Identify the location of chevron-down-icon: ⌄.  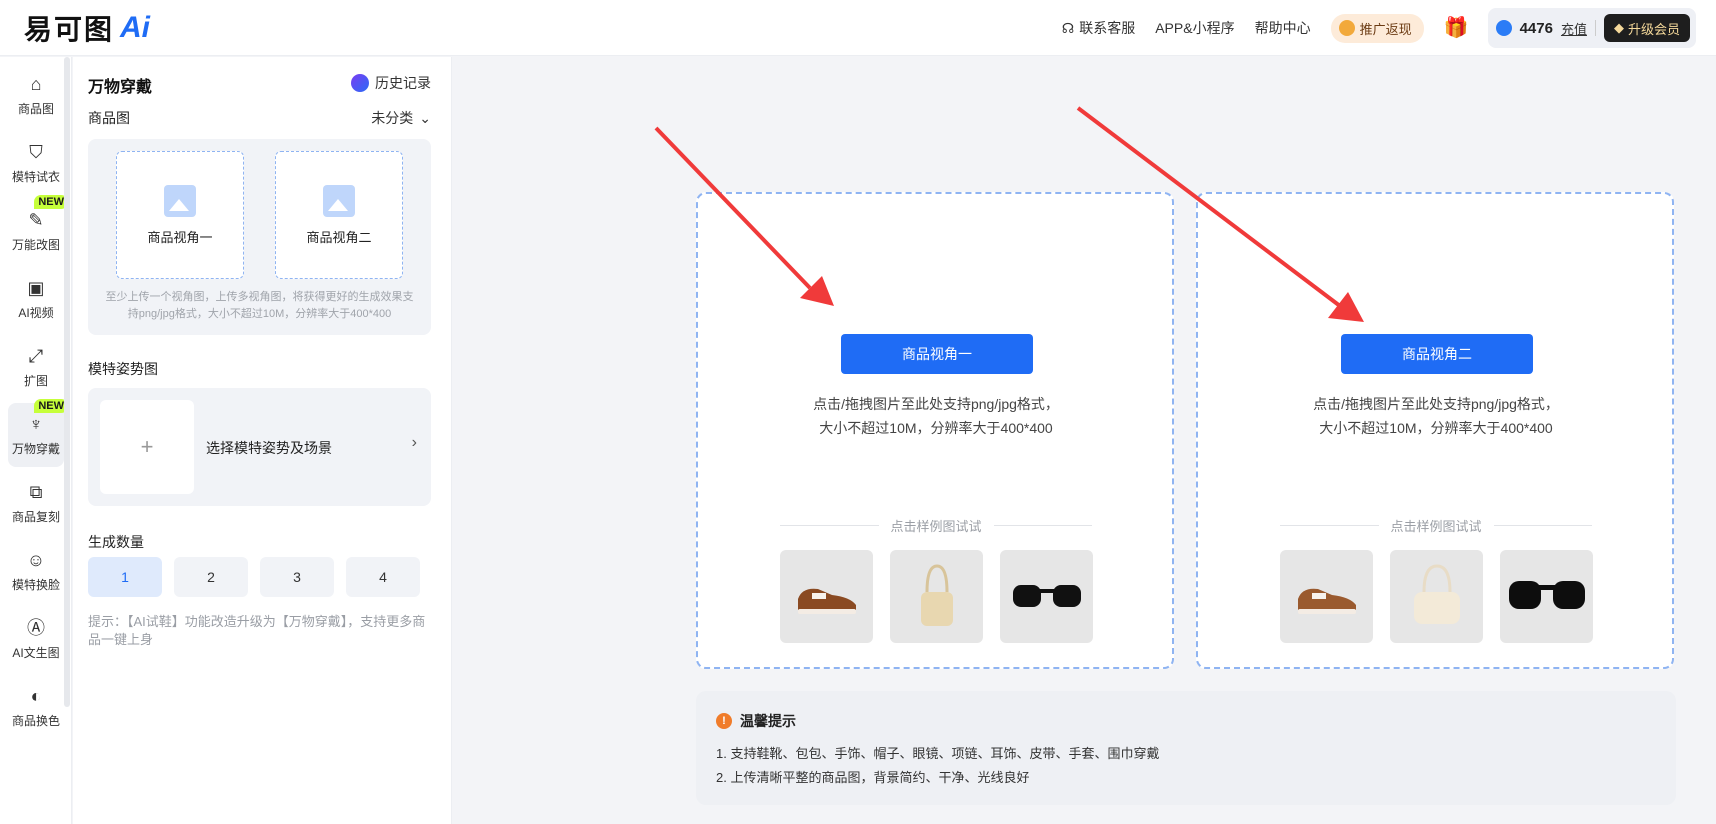
(425, 117).